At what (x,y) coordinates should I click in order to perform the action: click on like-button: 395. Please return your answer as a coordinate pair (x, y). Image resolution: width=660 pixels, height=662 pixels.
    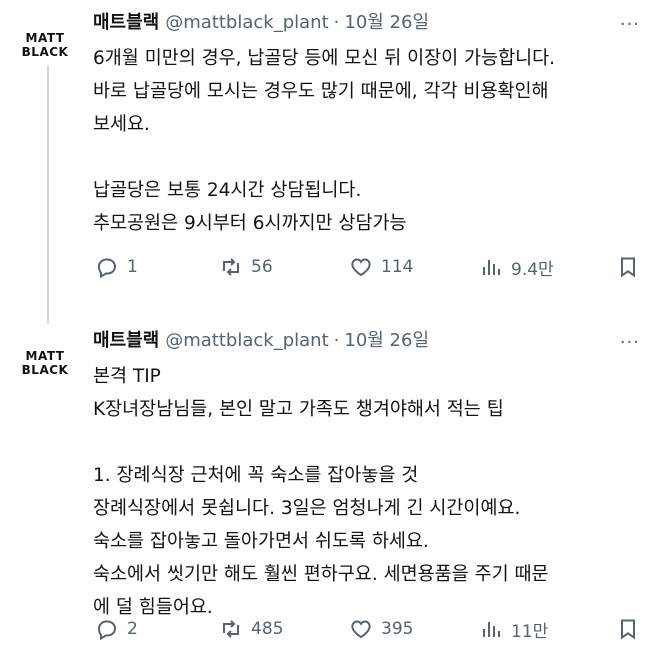
    Looking at the image, I should click on (381, 629).